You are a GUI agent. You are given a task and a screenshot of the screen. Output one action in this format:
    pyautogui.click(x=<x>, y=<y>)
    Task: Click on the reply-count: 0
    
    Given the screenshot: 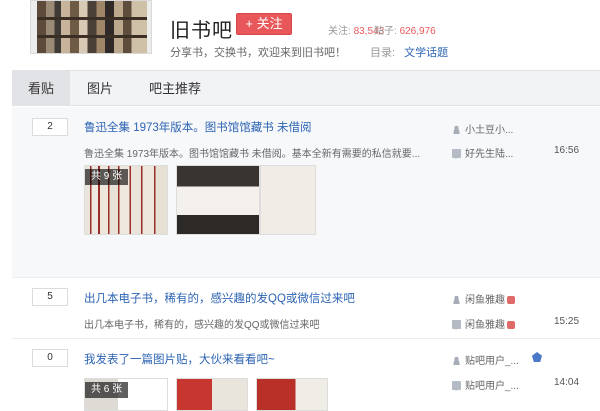 What is the action you would take?
    pyautogui.click(x=50, y=358)
    